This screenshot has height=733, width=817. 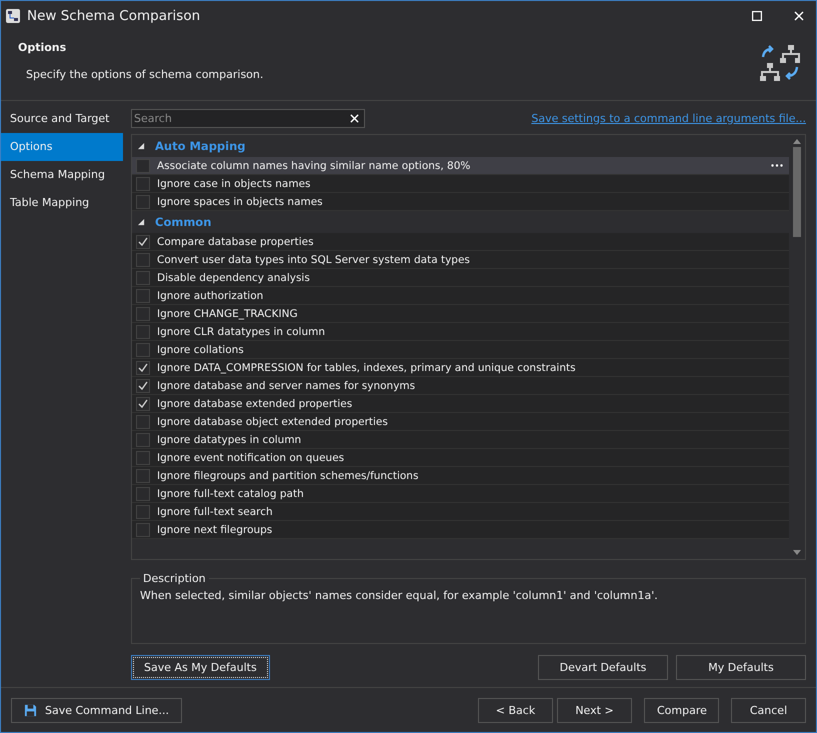 I want to click on option-label: Ignore CHANGE_TRACKING, so click(x=228, y=314).